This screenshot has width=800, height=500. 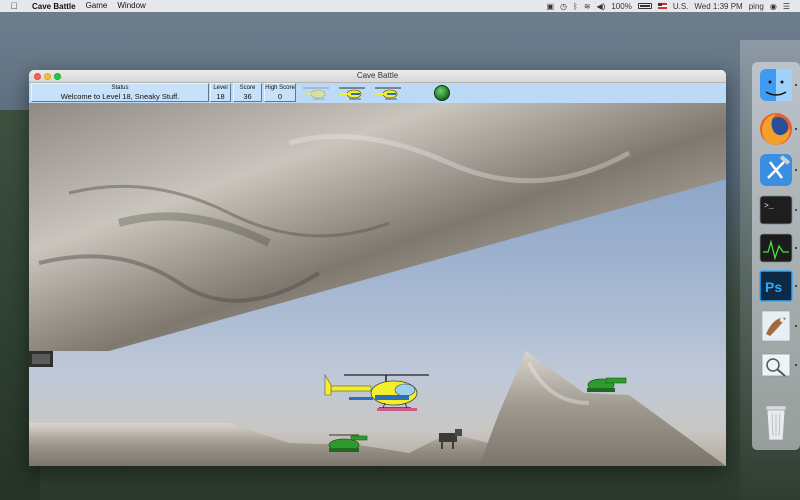 What do you see at coordinates (773, 6) in the screenshot?
I see `siri-icon: ◉` at bounding box center [773, 6].